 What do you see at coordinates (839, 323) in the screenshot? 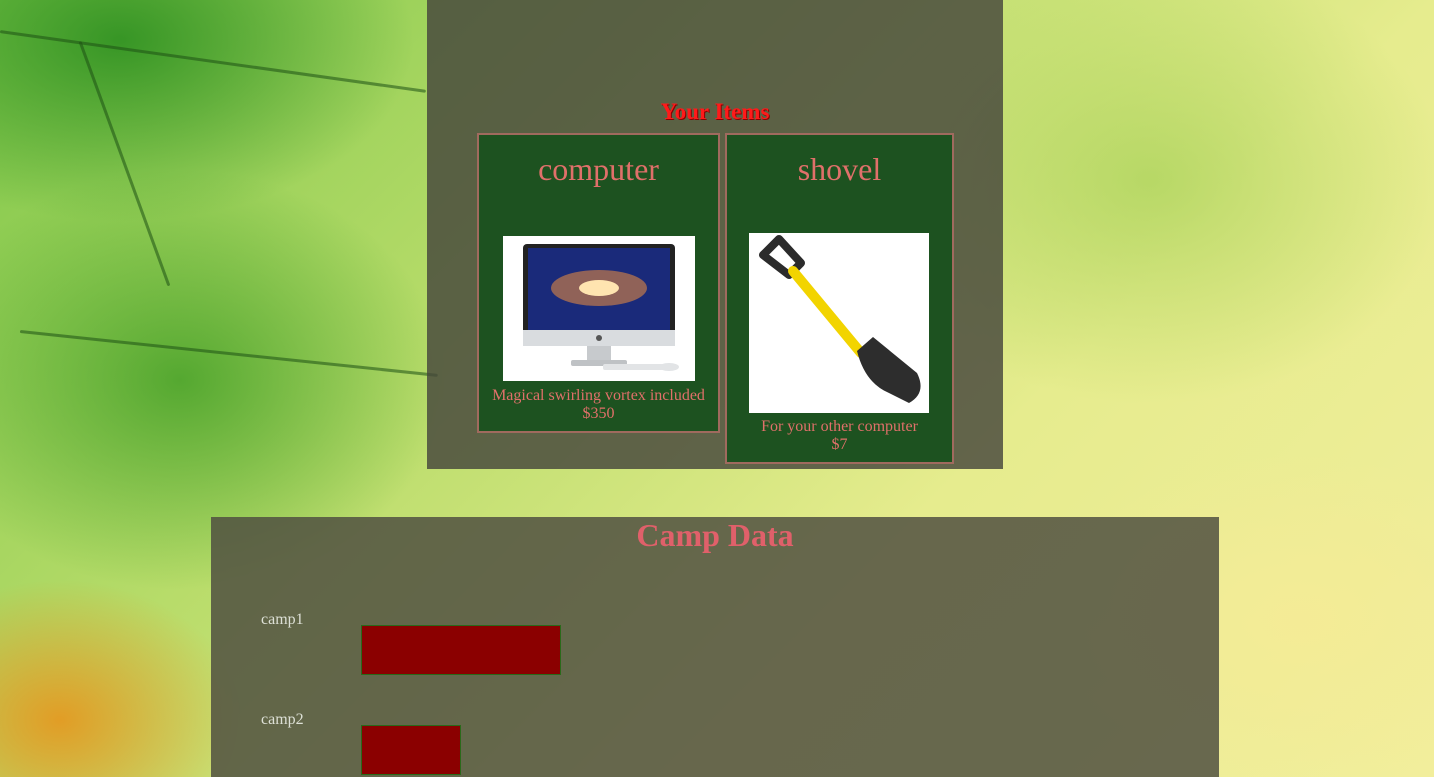
I see `shovel-image` at bounding box center [839, 323].